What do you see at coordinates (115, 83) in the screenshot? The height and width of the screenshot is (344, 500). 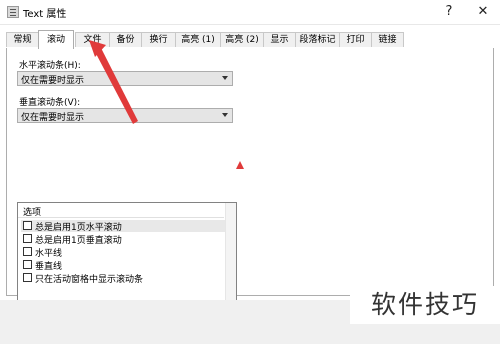 I see `arrow-shaft` at bounding box center [115, 83].